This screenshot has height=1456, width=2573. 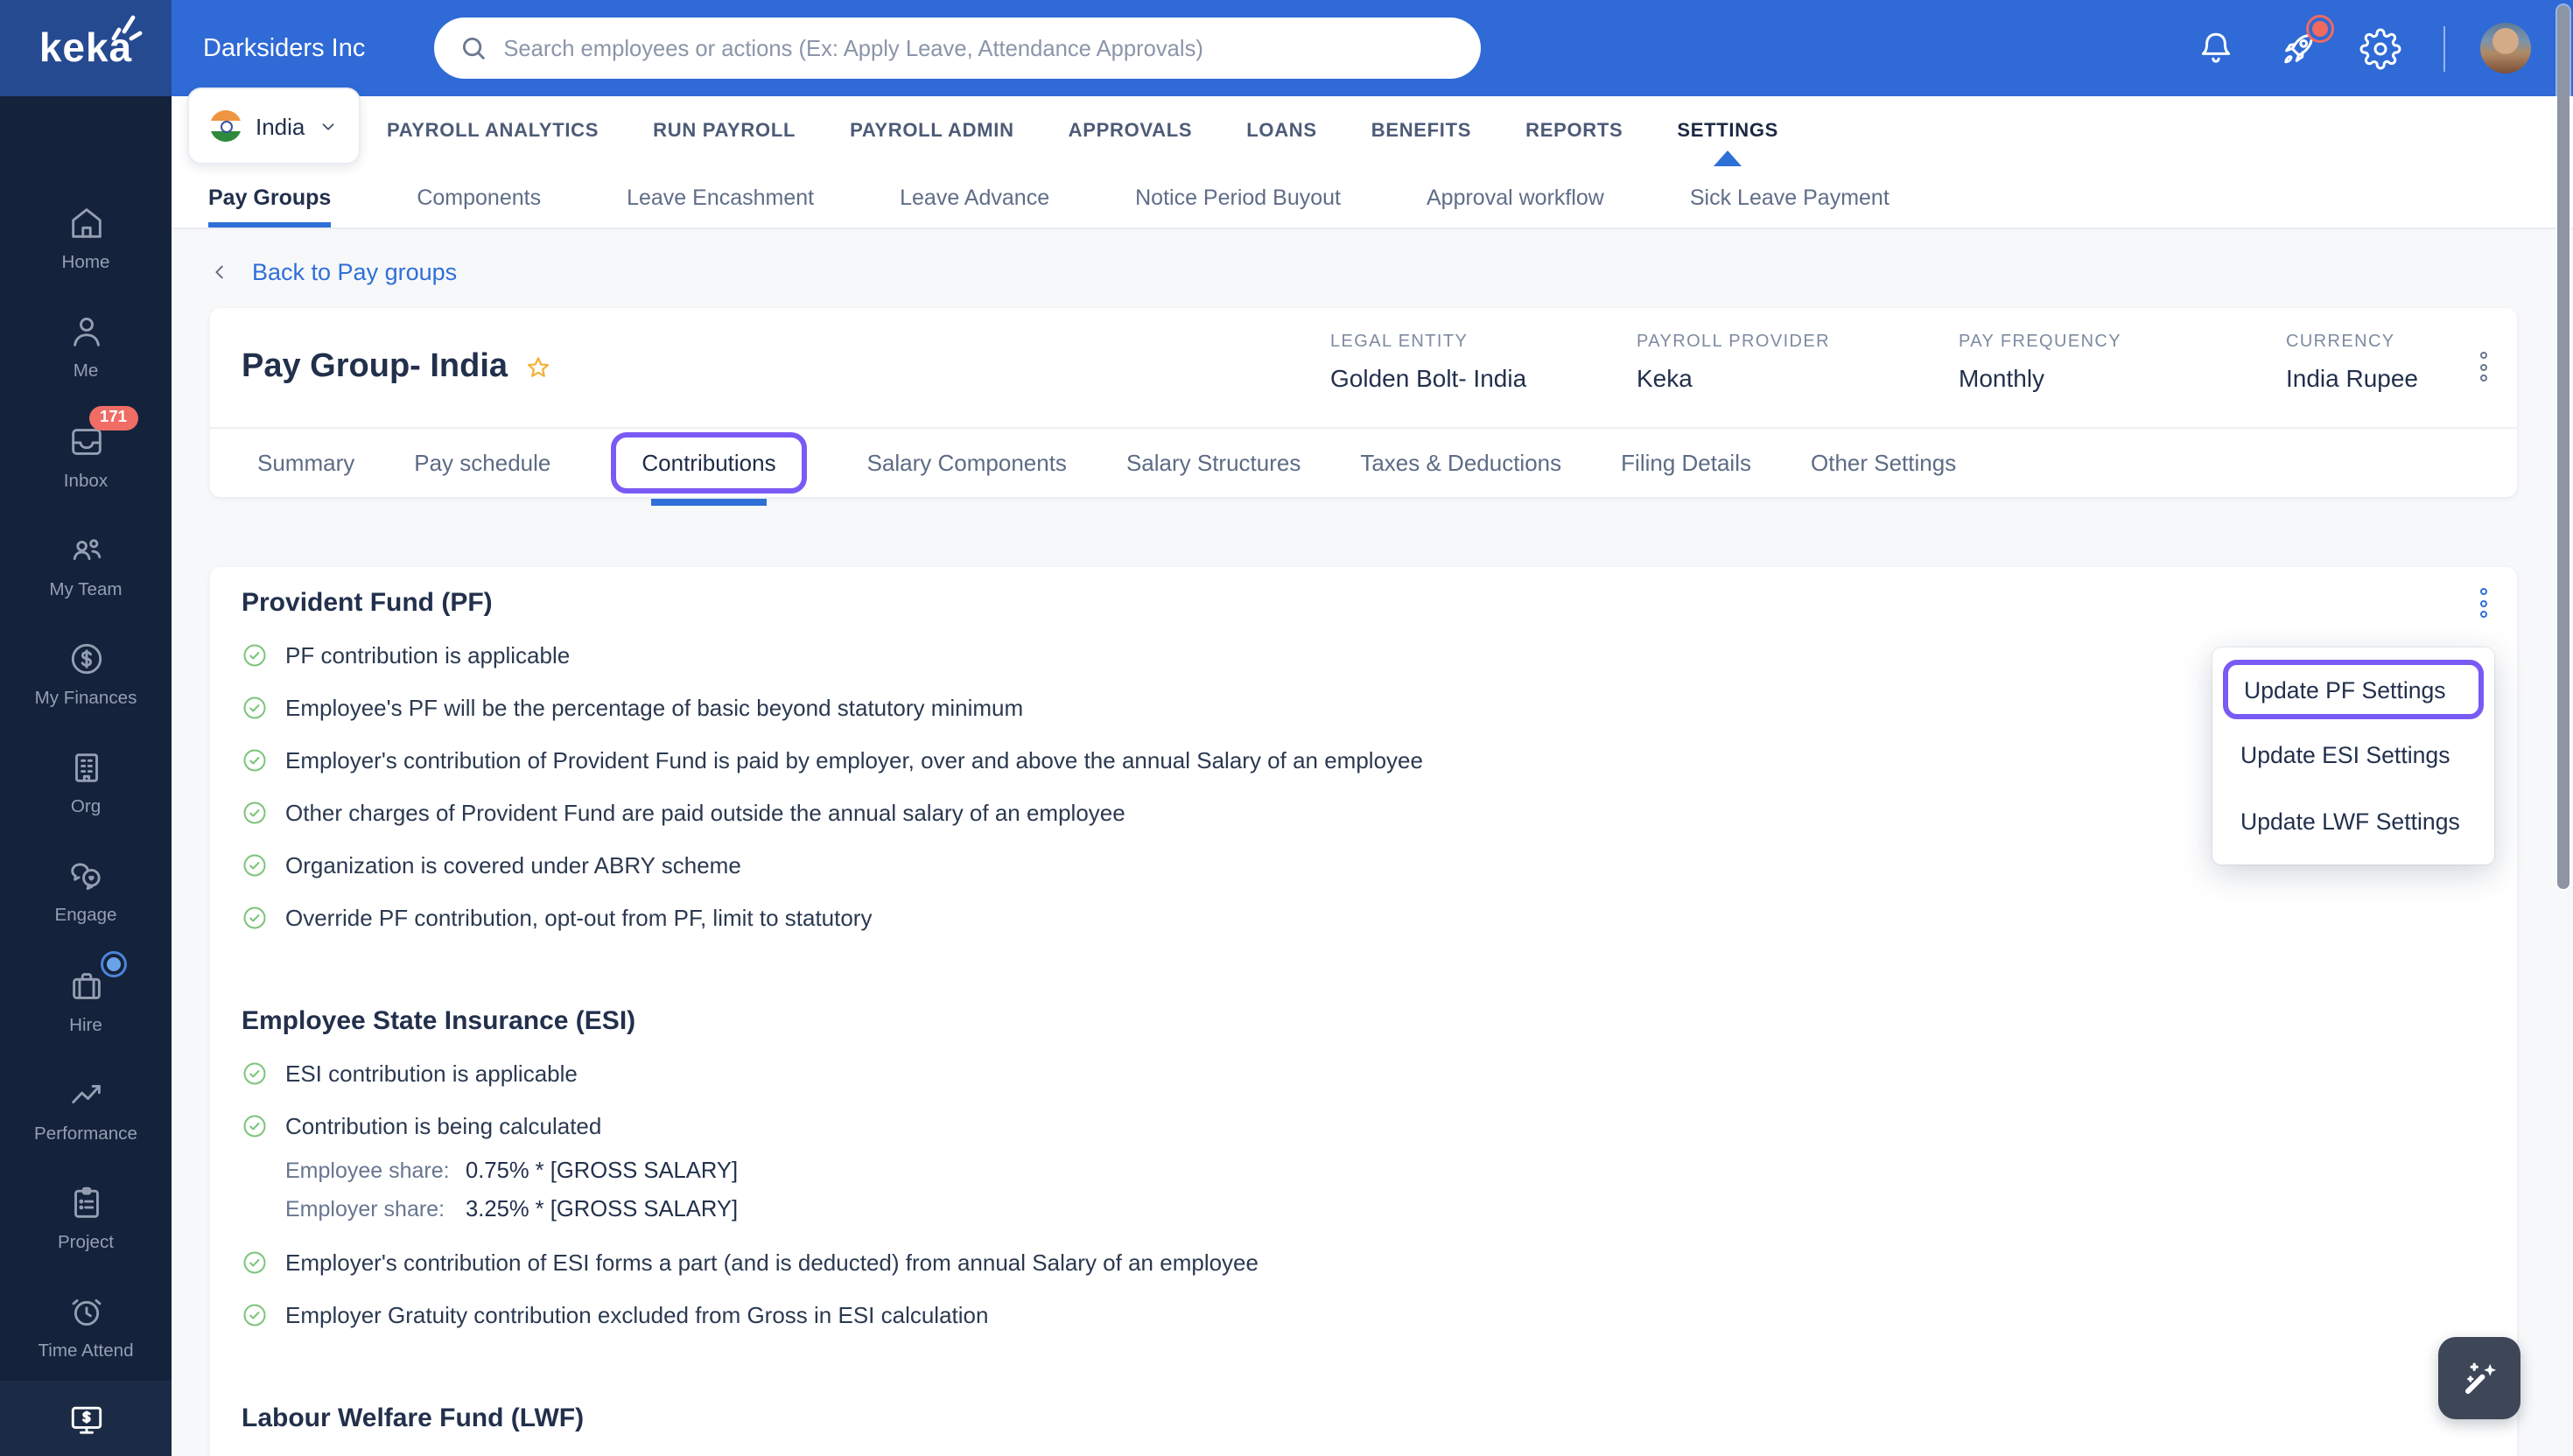 I want to click on menu-update-esi-settings: Update ESI Settings, so click(x=2353, y=754).